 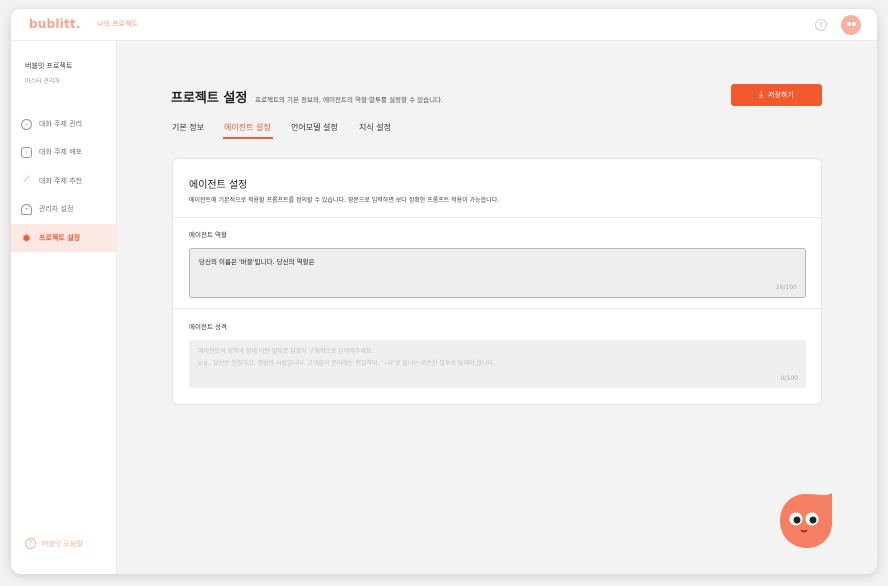 What do you see at coordinates (26, 124) in the screenshot?
I see `minus-circle-icon: −` at bounding box center [26, 124].